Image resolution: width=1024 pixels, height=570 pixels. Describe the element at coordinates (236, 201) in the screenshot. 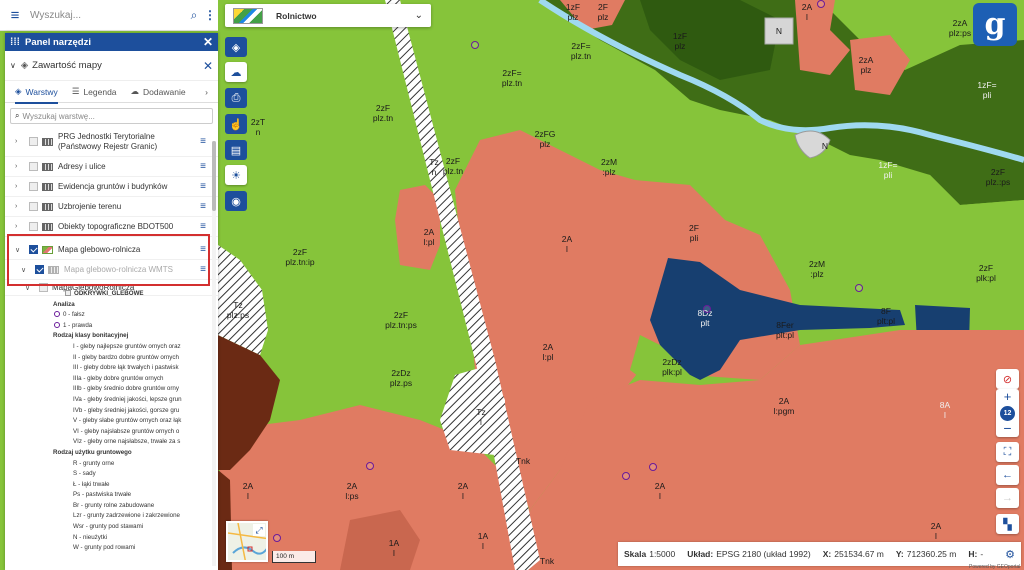

I see `camera-button: ◉` at that location.